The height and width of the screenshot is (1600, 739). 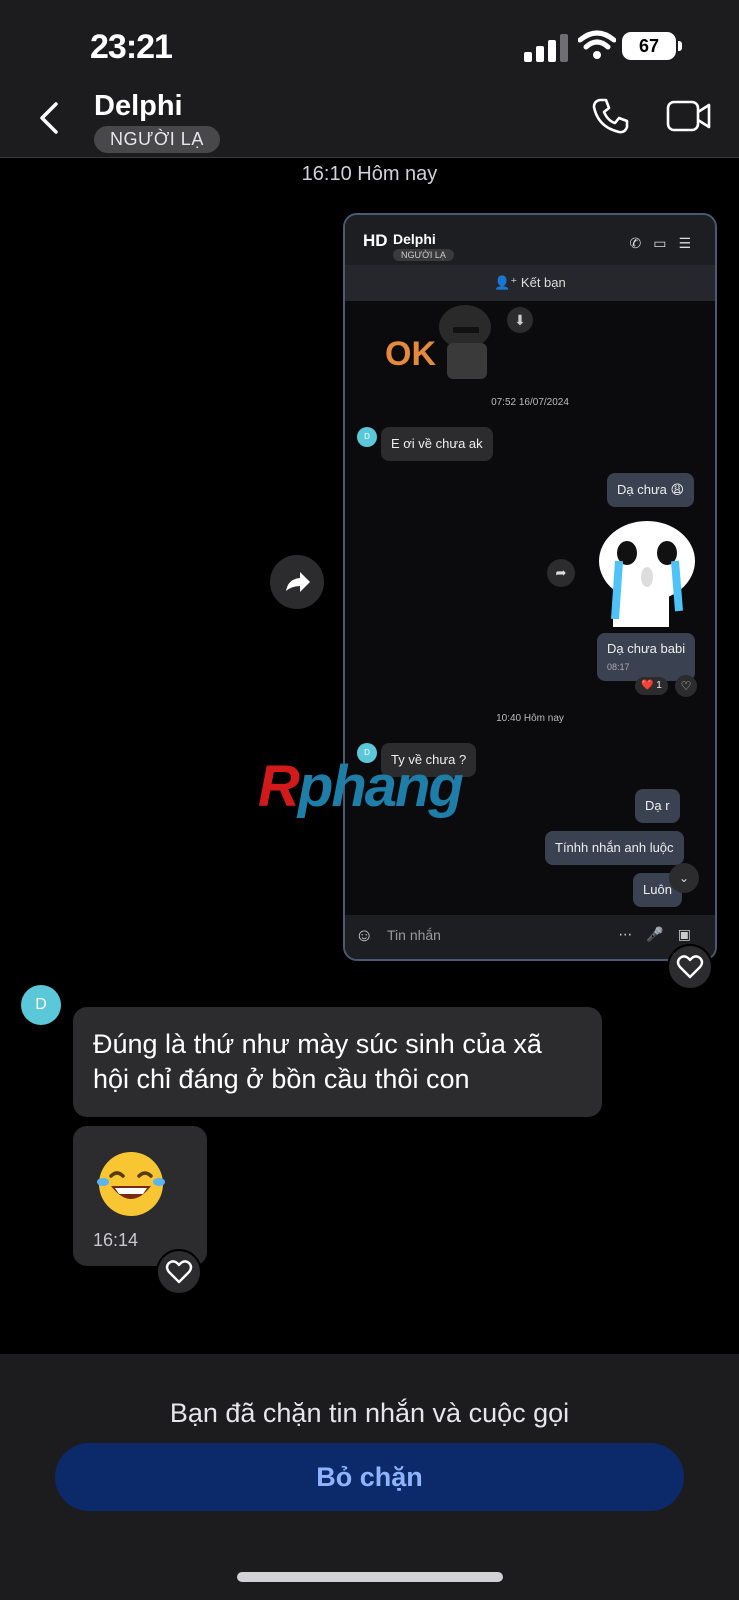 What do you see at coordinates (530, 283) in the screenshot?
I see `inner-add-friend: 👤⁺ Kết bạn` at bounding box center [530, 283].